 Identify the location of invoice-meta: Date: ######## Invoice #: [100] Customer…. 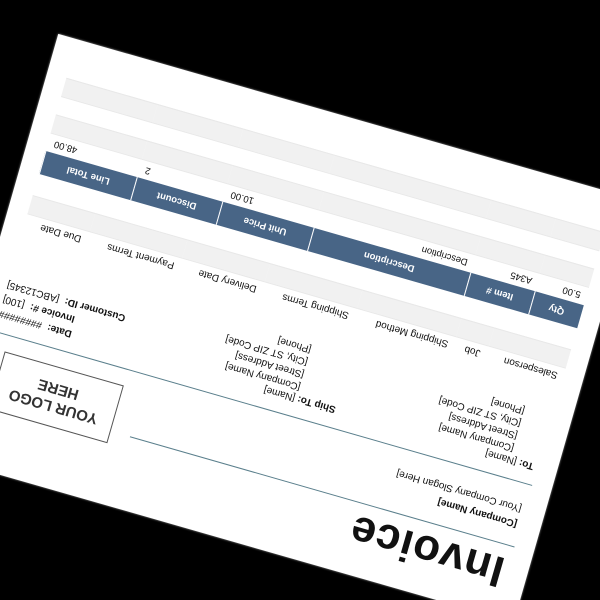
(81, 321).